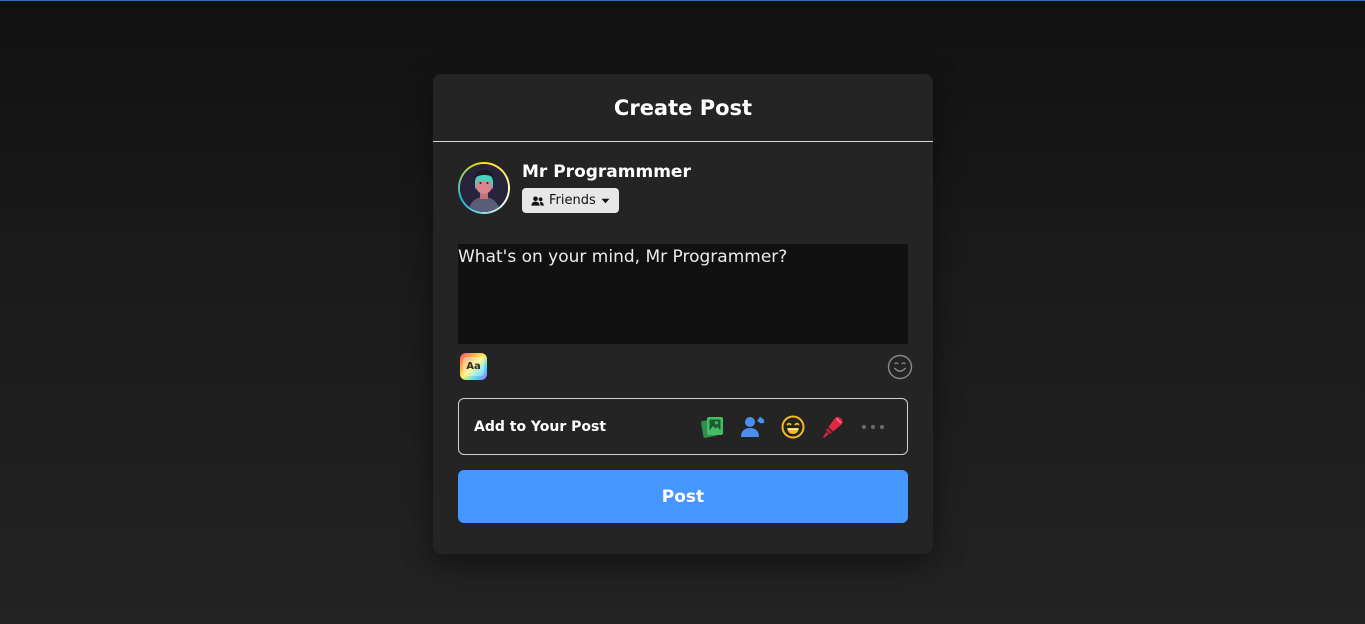 The image size is (1365, 624). What do you see at coordinates (753, 427) in the screenshot?
I see `tag-people-icon` at bounding box center [753, 427].